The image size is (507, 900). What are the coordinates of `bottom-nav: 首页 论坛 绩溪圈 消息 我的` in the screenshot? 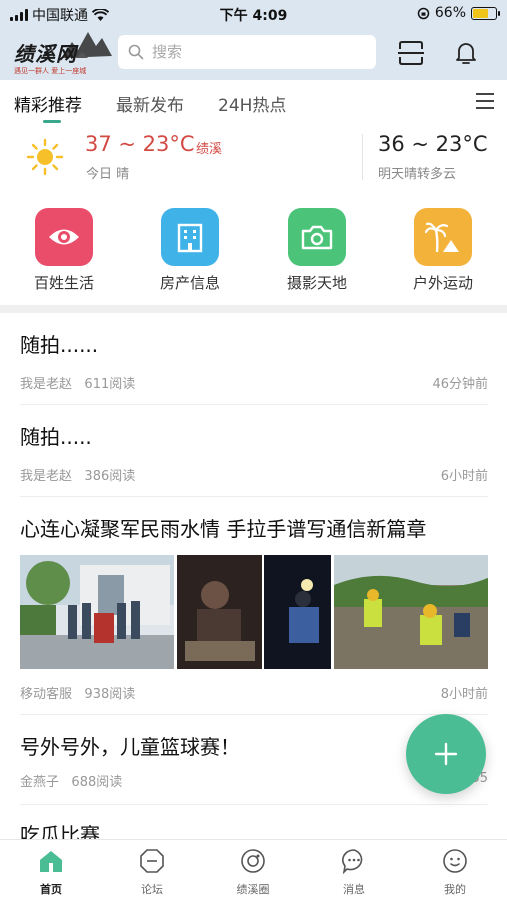 It's located at (253, 869).